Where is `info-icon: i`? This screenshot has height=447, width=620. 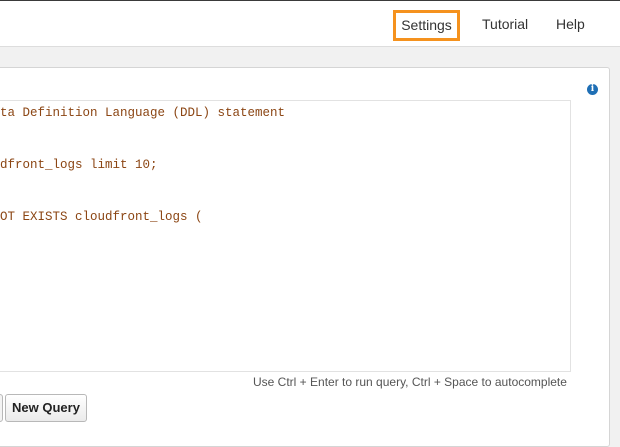
info-icon: i is located at coordinates (592, 89).